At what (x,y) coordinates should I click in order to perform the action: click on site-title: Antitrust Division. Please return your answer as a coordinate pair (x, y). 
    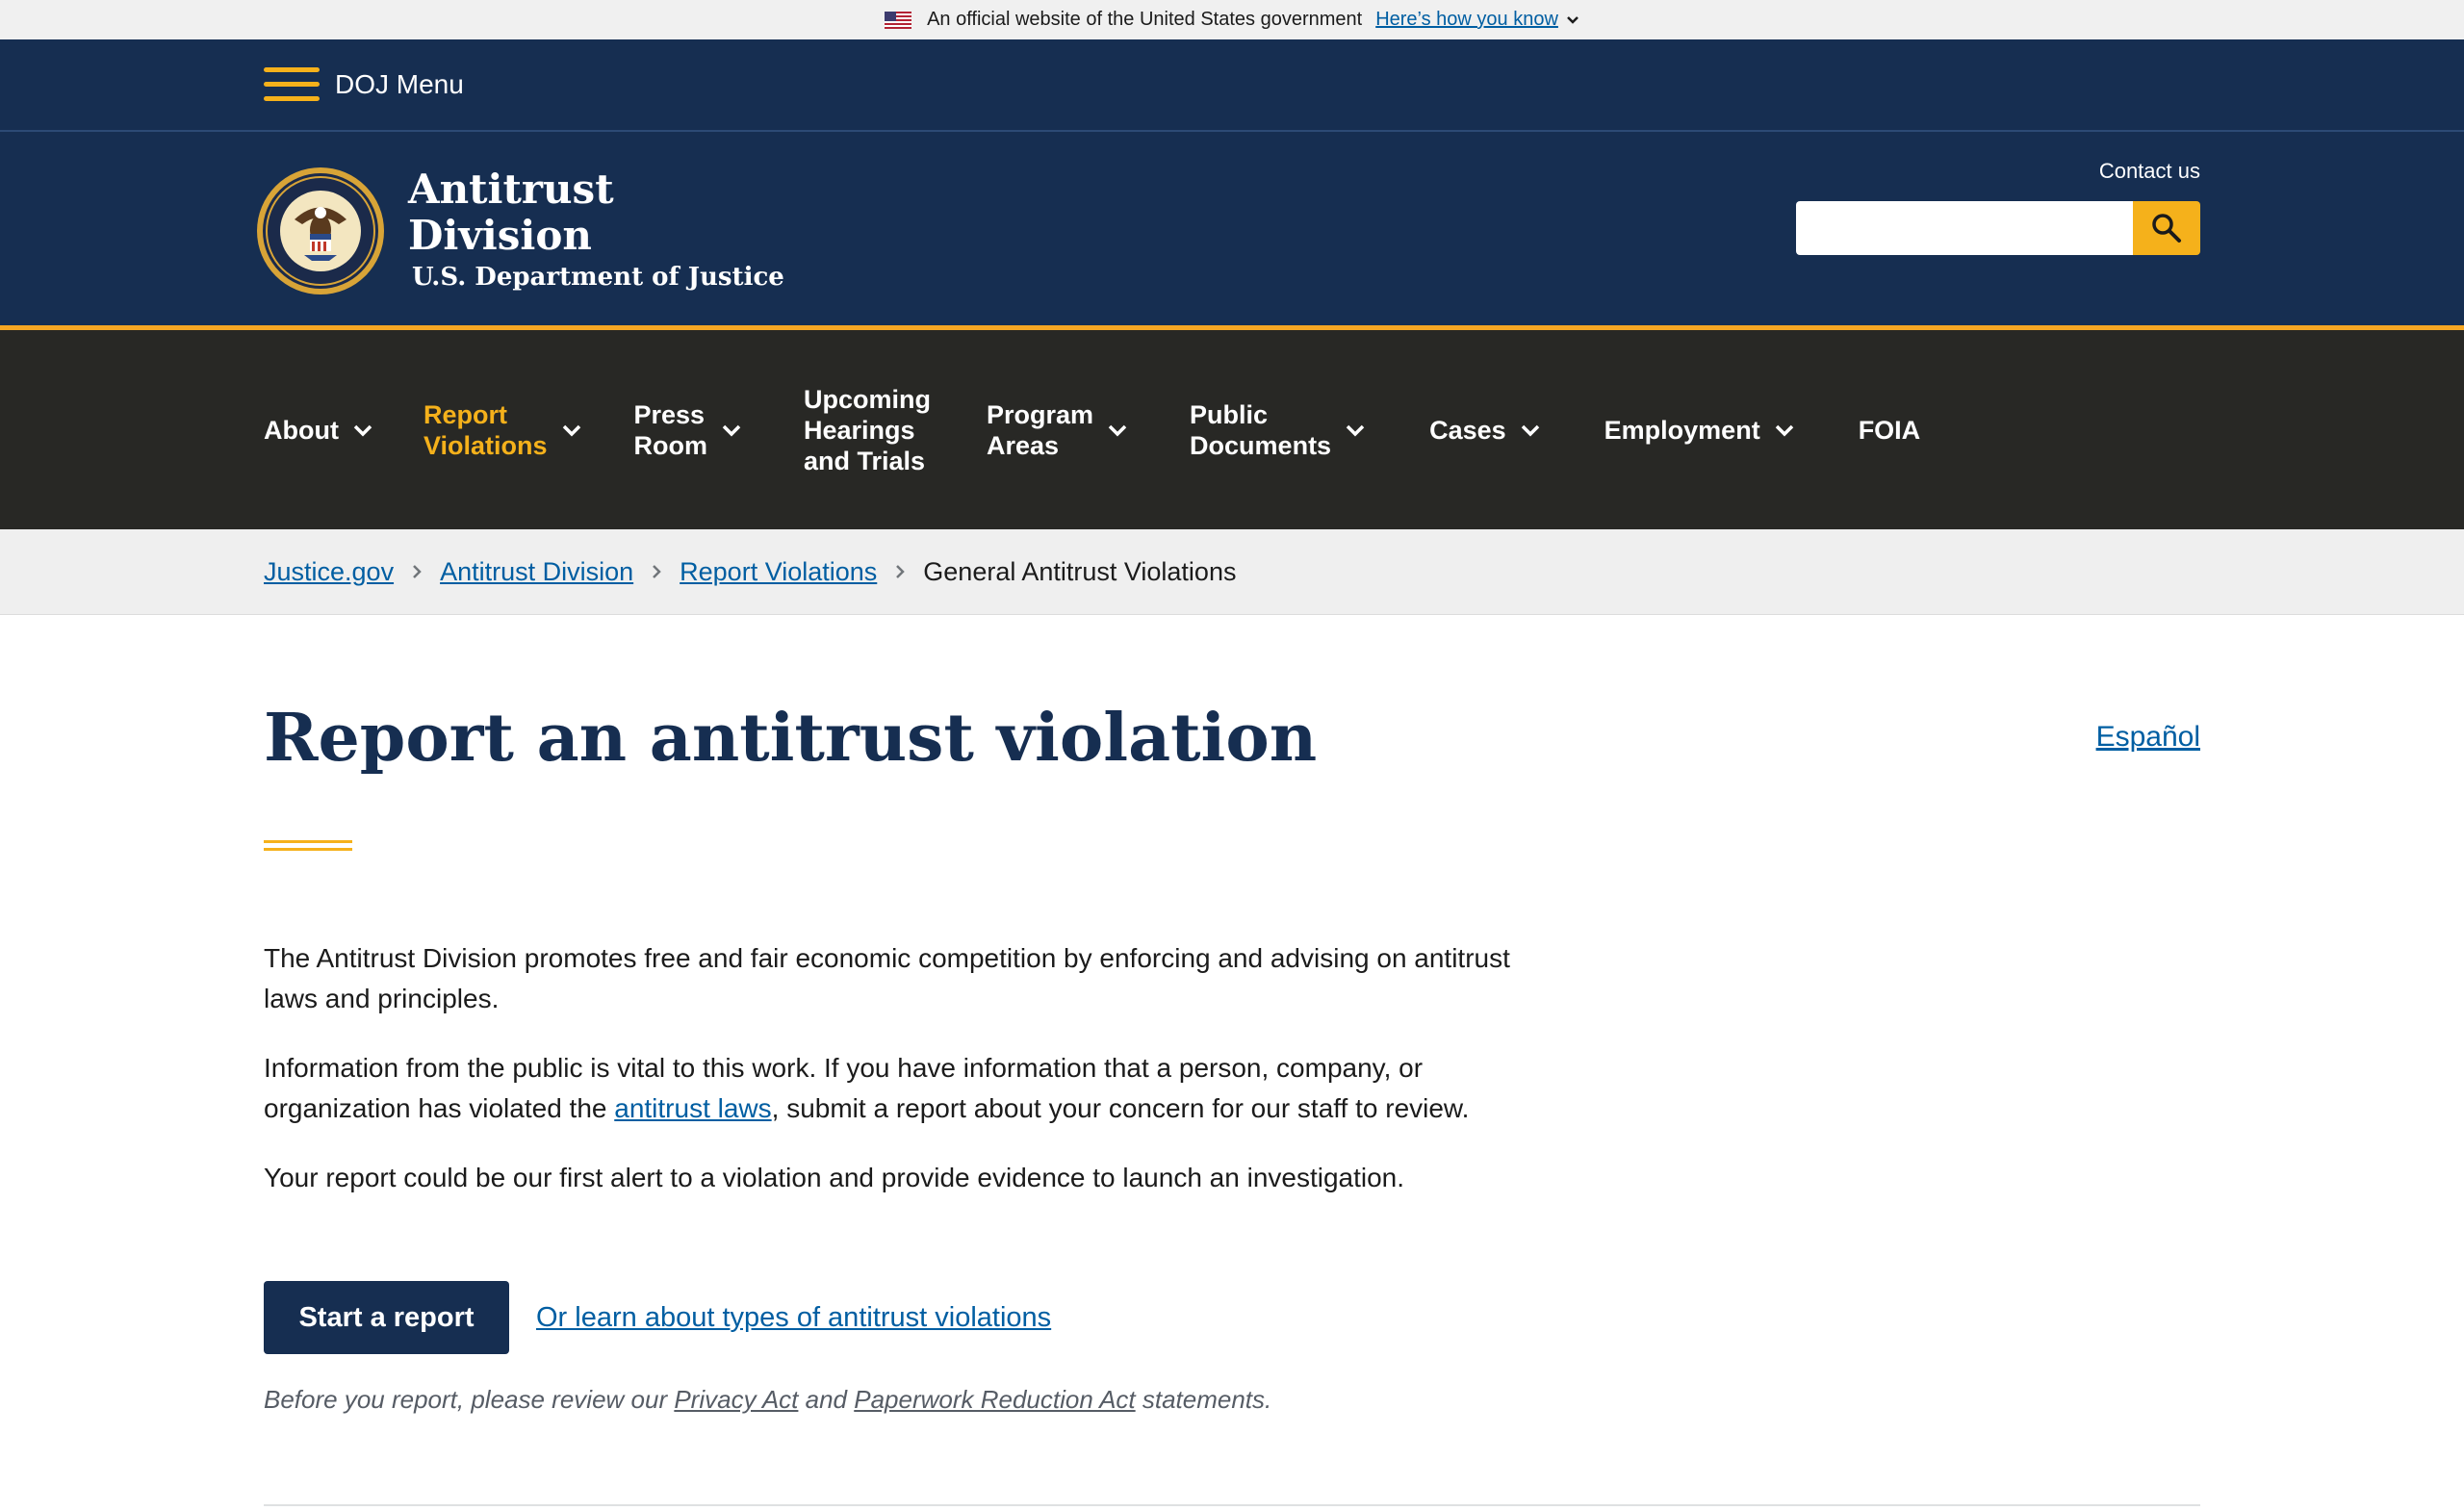
    Looking at the image, I should click on (511, 212).